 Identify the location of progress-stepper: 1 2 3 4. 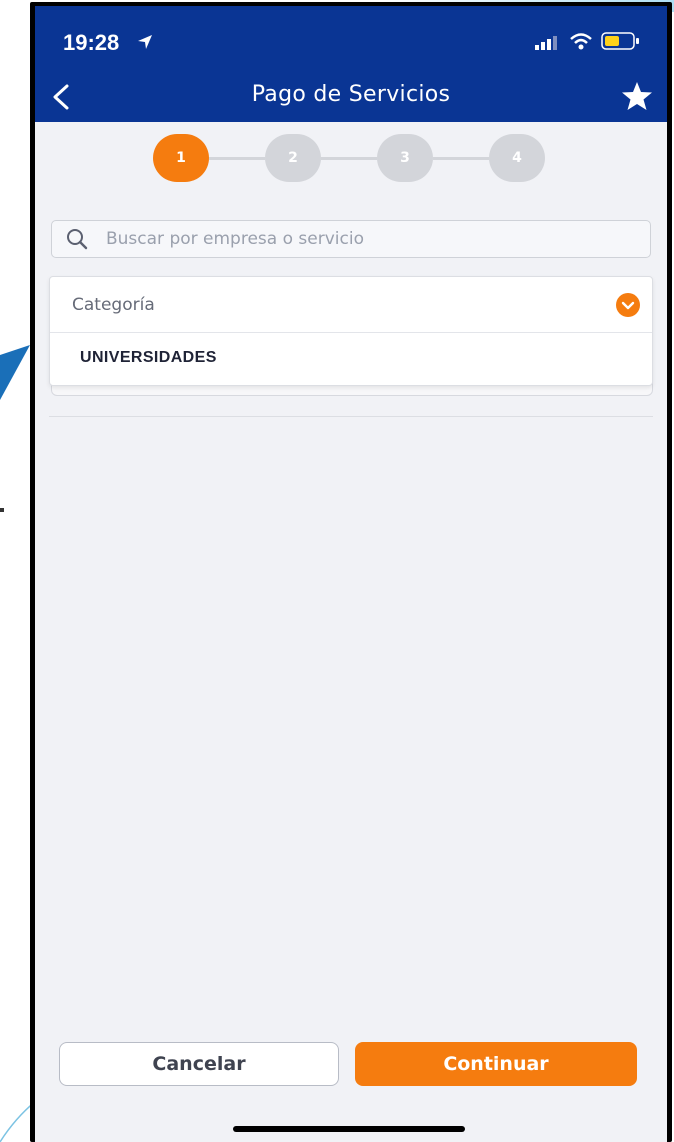
(353, 158).